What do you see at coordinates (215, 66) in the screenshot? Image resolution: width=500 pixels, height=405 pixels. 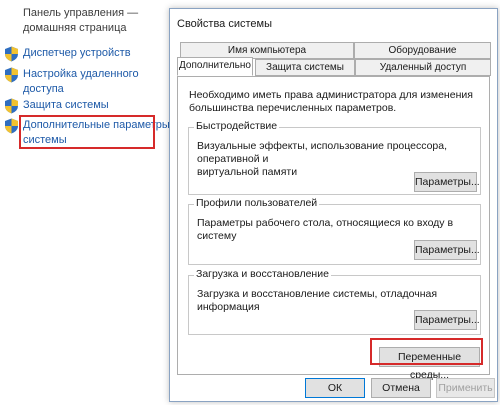 I see `tab-advanced: Дополнительно` at bounding box center [215, 66].